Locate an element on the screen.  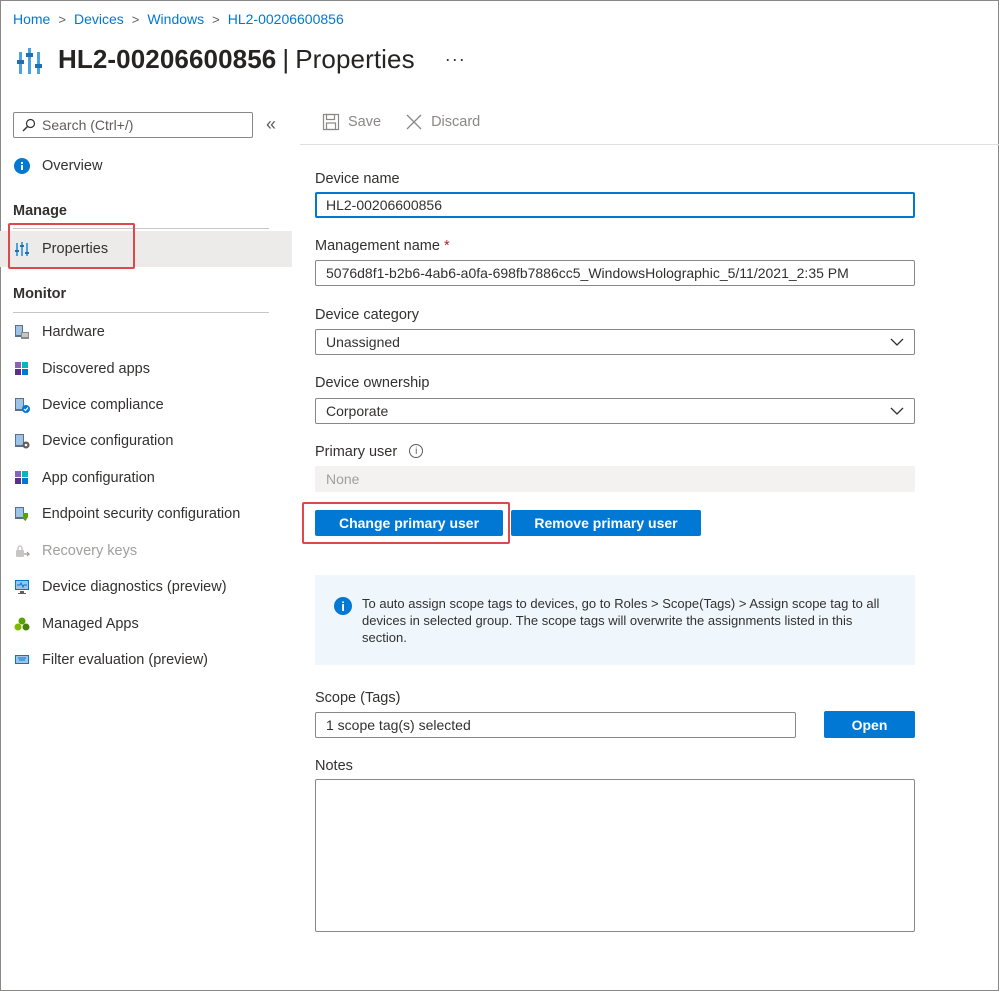
sidebar-item-device-configuration: Device configuration is located at coordinates (146, 441).